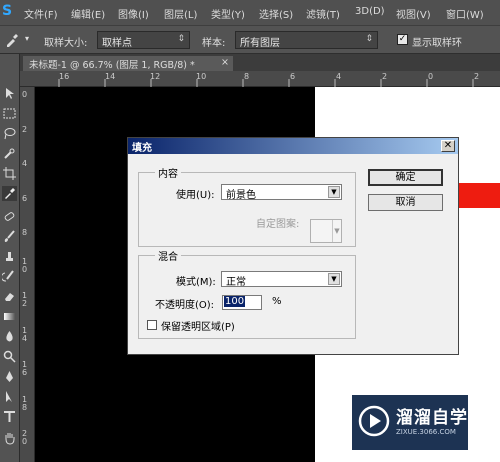 This screenshot has width=500, height=462. Describe the element at coordinates (9, 113) in the screenshot. I see `marquee-tool-icon` at that location.